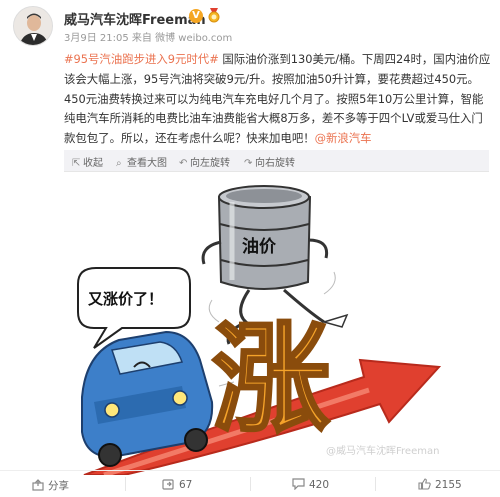 This screenshot has height=497, width=500. What do you see at coordinates (141, 59) in the screenshot?
I see `hashtag-link: #95号汽油跑步进入9元时代#` at bounding box center [141, 59].